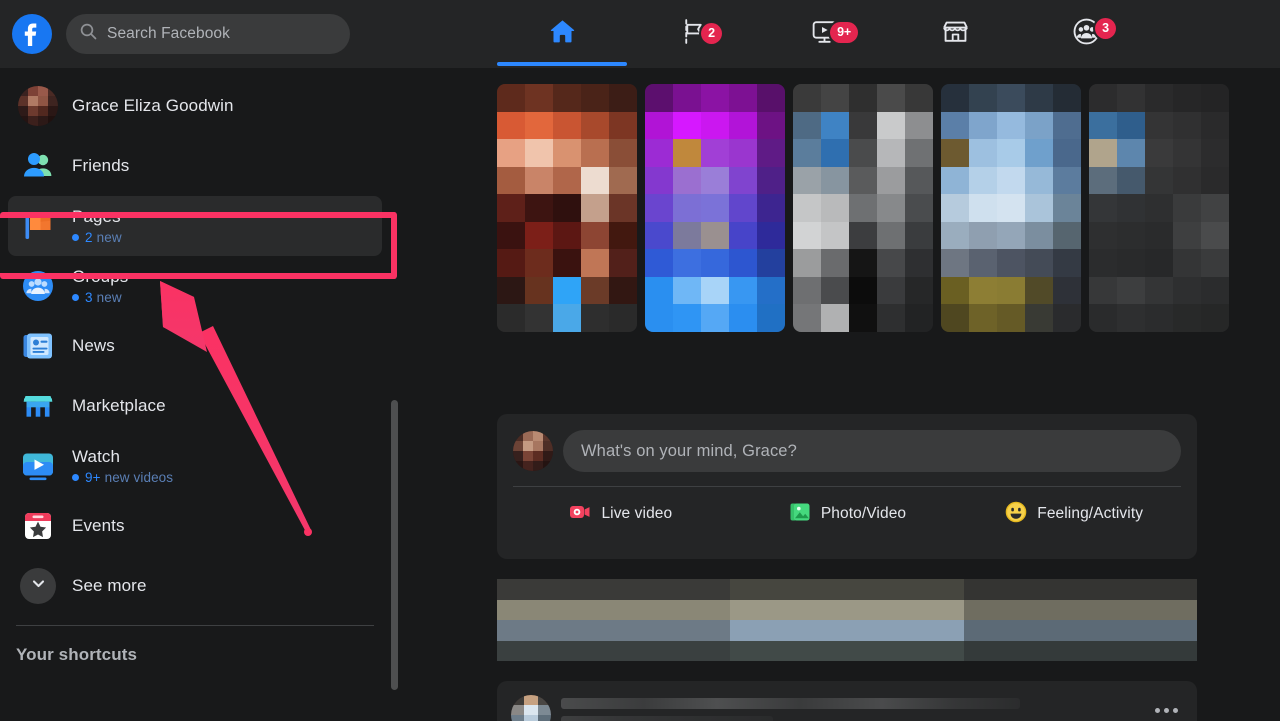 This screenshot has height=721, width=1280. I want to click on post-author-meta, so click(855, 708).